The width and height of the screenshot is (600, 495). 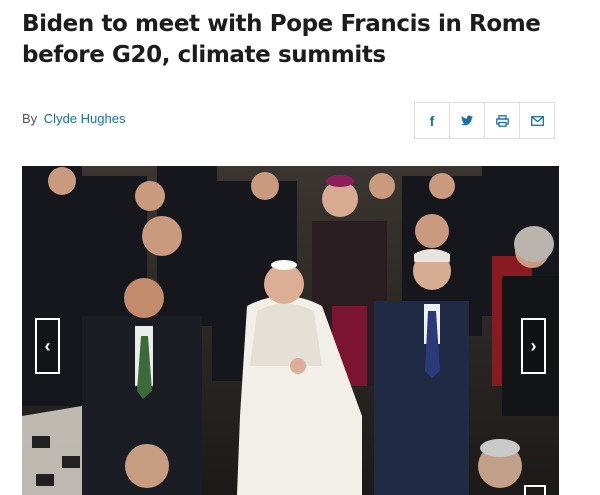 I want to click on byline: By Clyde Hughes, so click(x=73, y=118).